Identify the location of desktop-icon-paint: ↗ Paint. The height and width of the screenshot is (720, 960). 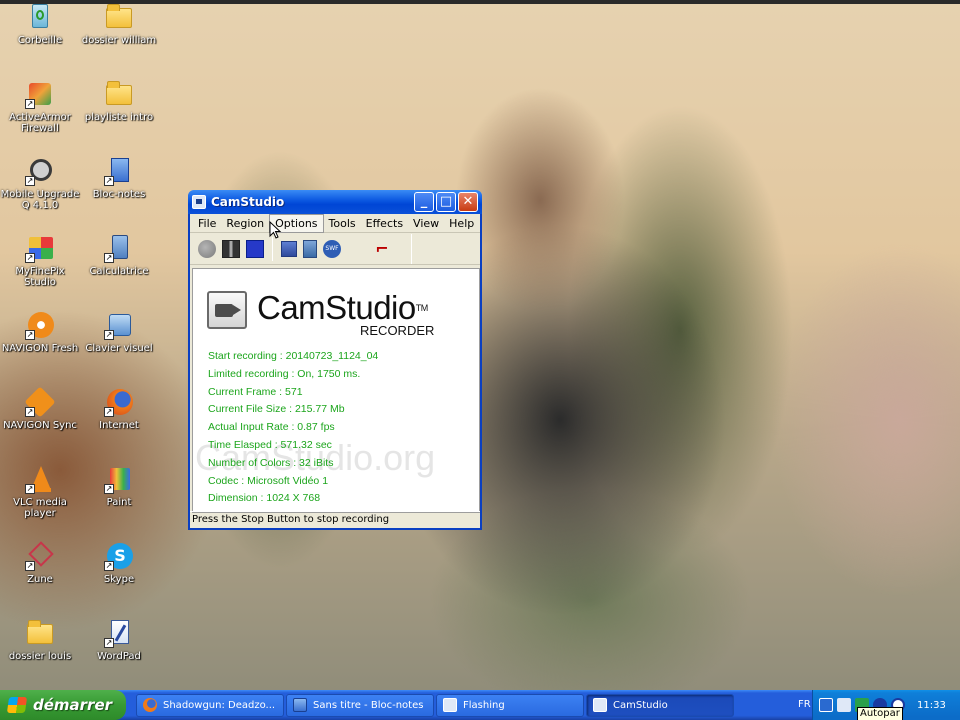
(119, 499).